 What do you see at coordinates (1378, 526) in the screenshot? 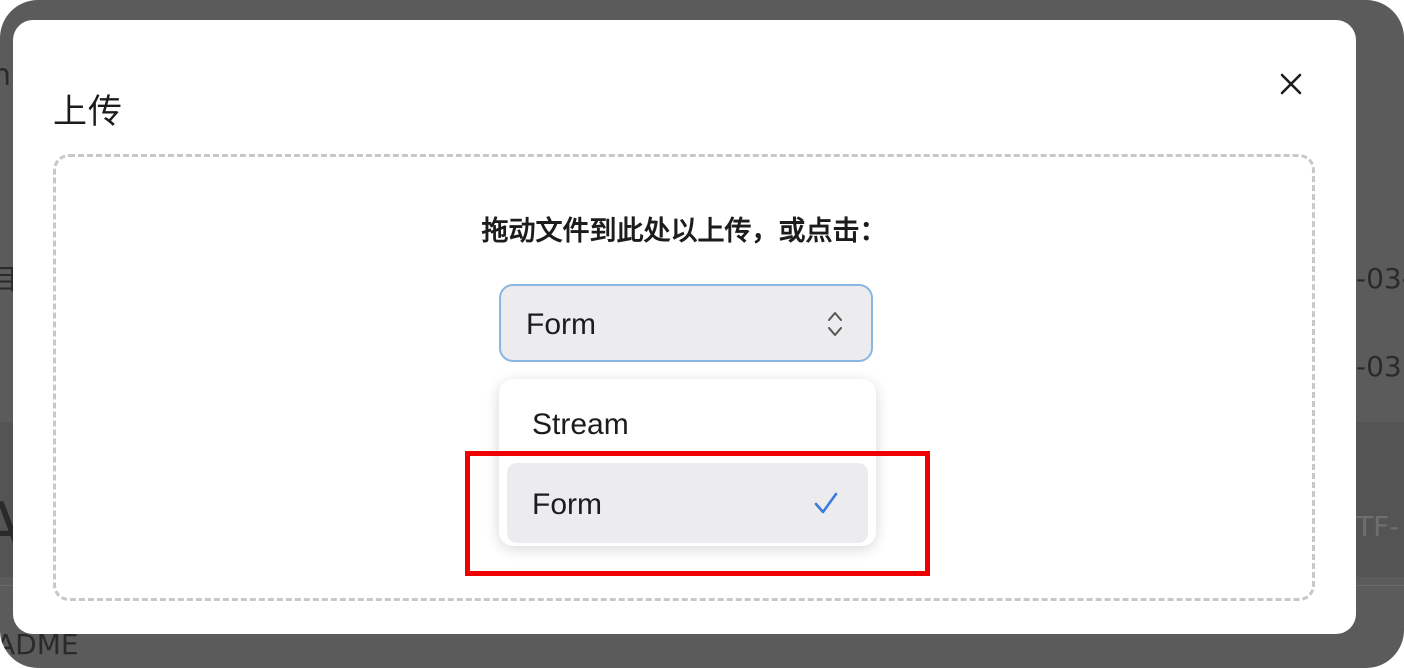
I see `background-text: TF-` at bounding box center [1378, 526].